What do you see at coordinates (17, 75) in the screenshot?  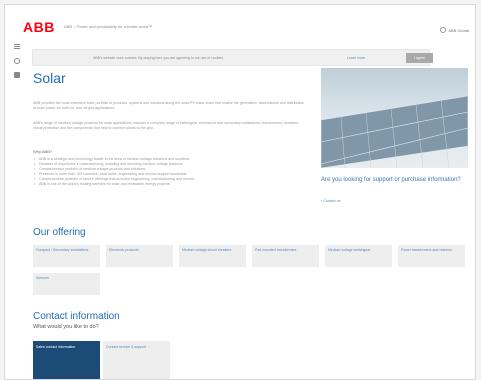 I see `lock-icon` at bounding box center [17, 75].